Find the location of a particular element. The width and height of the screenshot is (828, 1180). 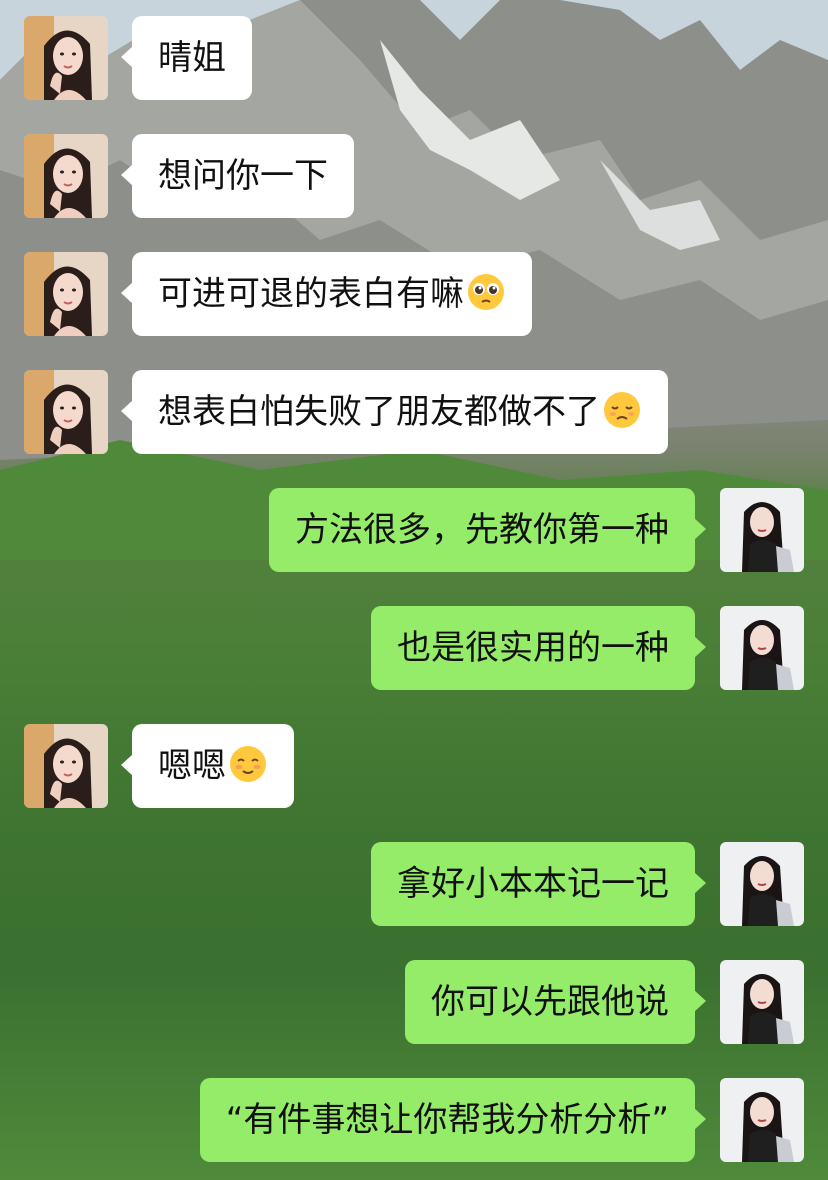

received-message-bubble: 想表白怕失败了朋友都做不了 is located at coordinates (394, 412).